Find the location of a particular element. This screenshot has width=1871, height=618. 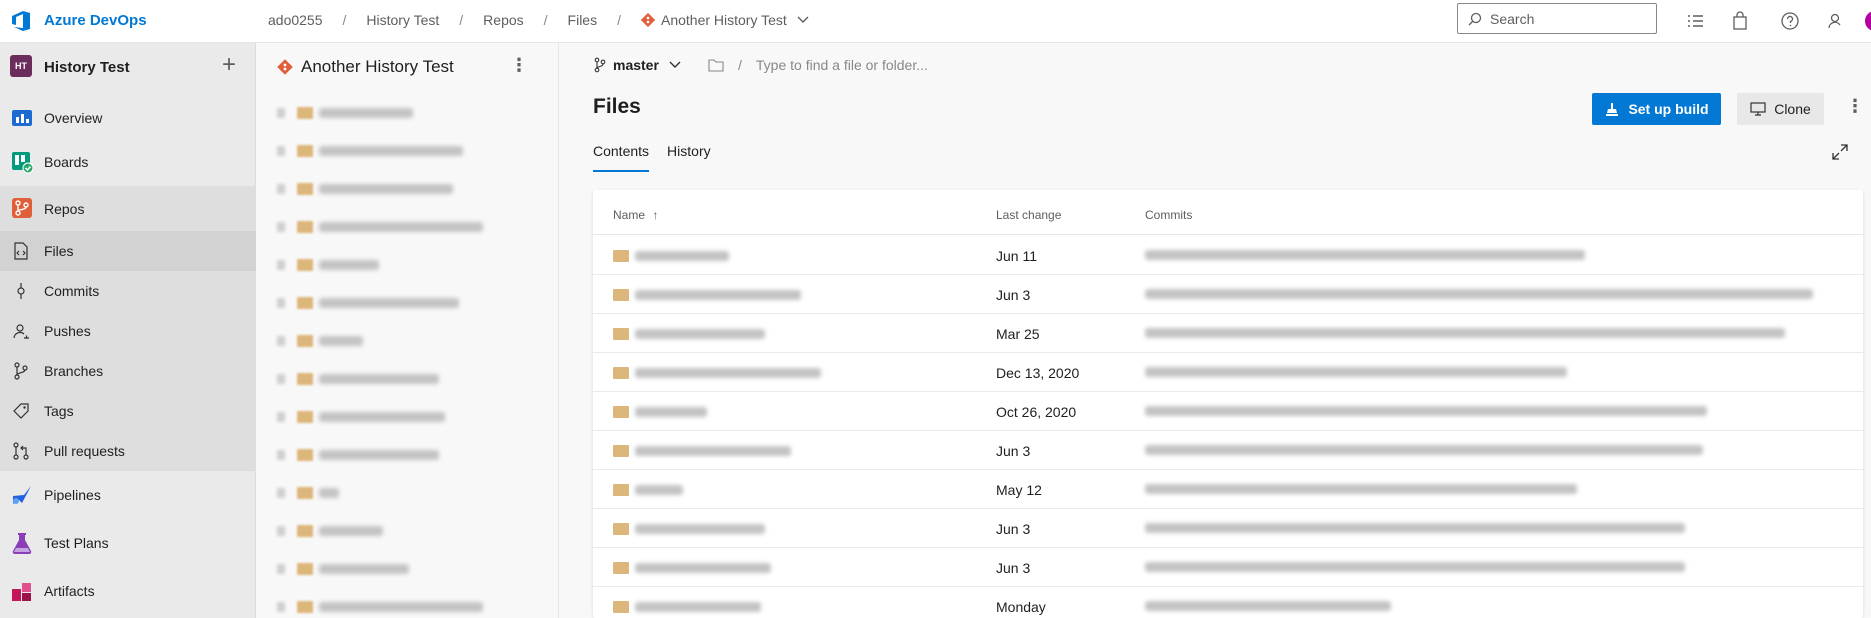

tab-contents: Contents is located at coordinates (621, 157).